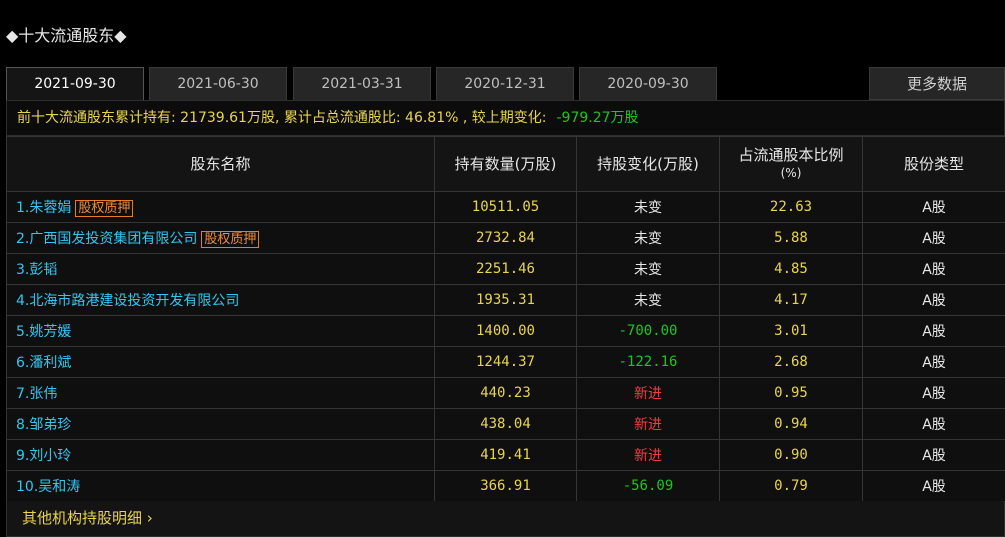 The height and width of the screenshot is (537, 1005). What do you see at coordinates (43, 363) in the screenshot?
I see `shareholder-name: 6.潘利斌` at bounding box center [43, 363].